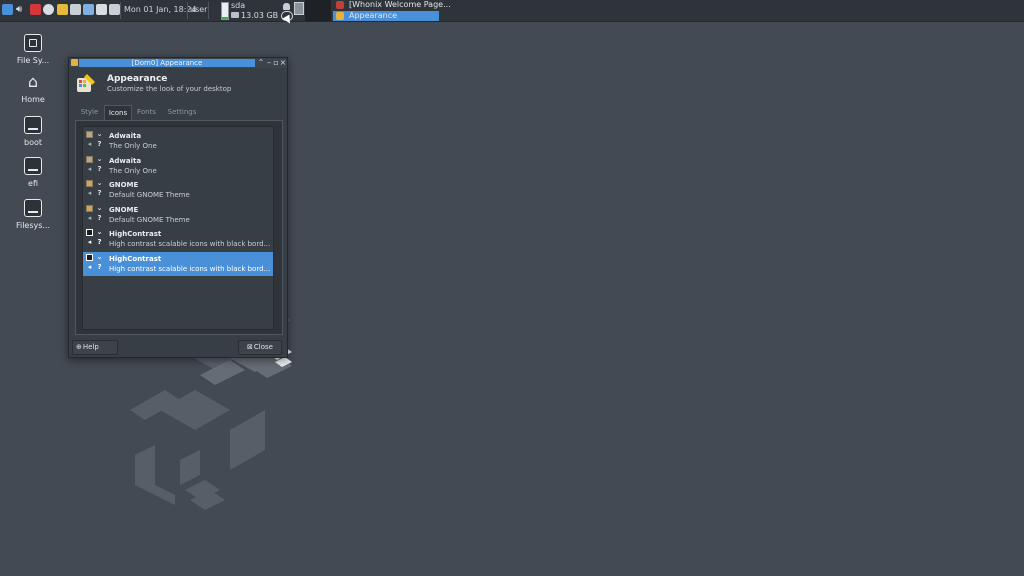 This screenshot has height=576, width=1024. What do you see at coordinates (75, 9) in the screenshot?
I see `window-icon` at bounding box center [75, 9].